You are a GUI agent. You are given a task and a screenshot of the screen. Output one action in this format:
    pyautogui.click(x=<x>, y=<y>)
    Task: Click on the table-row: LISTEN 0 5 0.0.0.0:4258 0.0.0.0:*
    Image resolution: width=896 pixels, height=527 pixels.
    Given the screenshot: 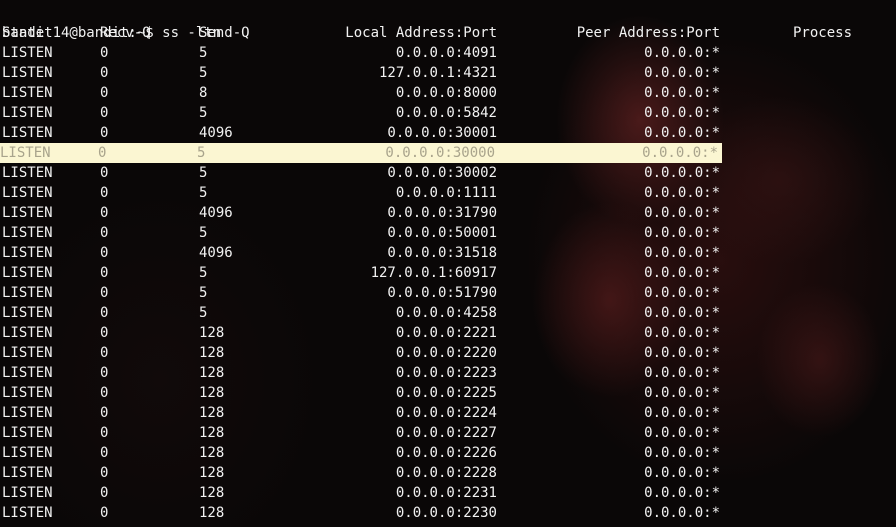 What is the action you would take?
    pyautogui.click(x=449, y=313)
    